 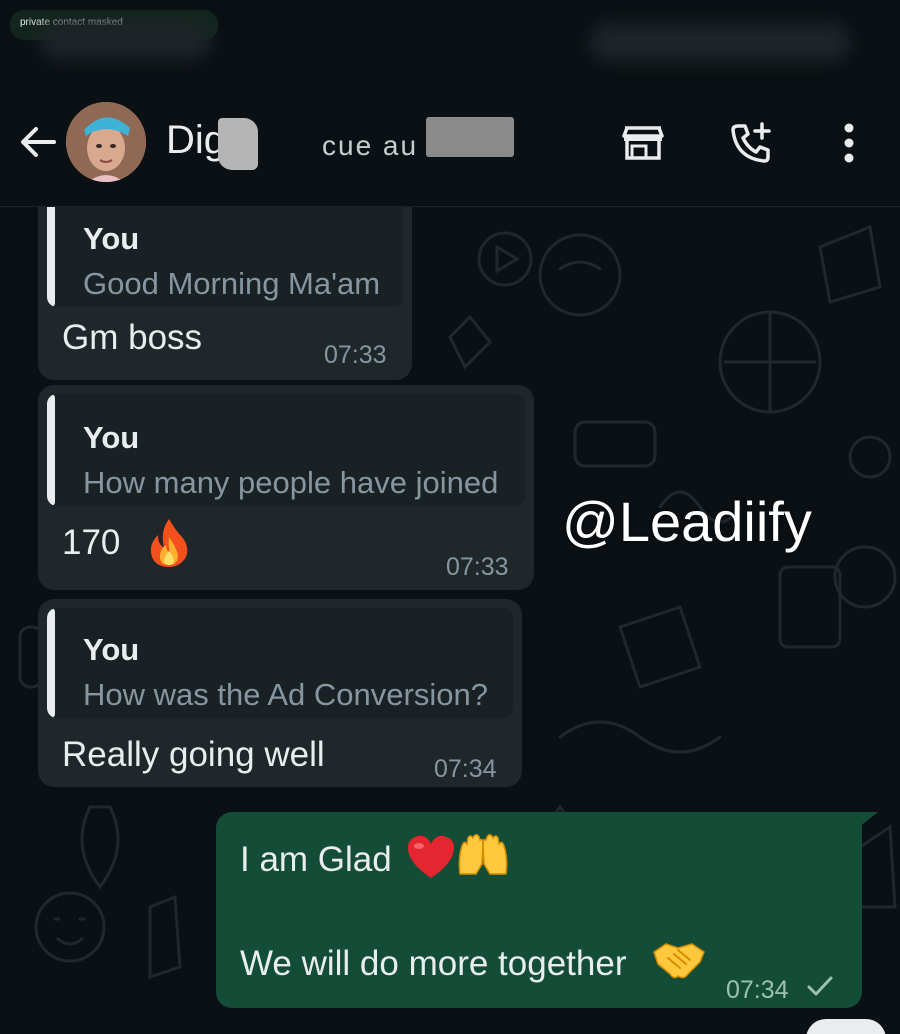 What do you see at coordinates (280, 663) in the screenshot?
I see `quoted-message: You How was the Ad Conversion?` at bounding box center [280, 663].